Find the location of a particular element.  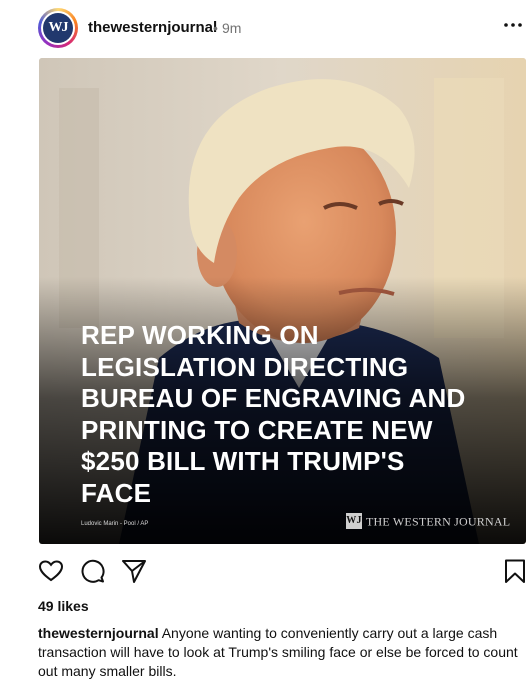

photo-credit: Ludovic Marin - Pool / AP is located at coordinates (115, 524).